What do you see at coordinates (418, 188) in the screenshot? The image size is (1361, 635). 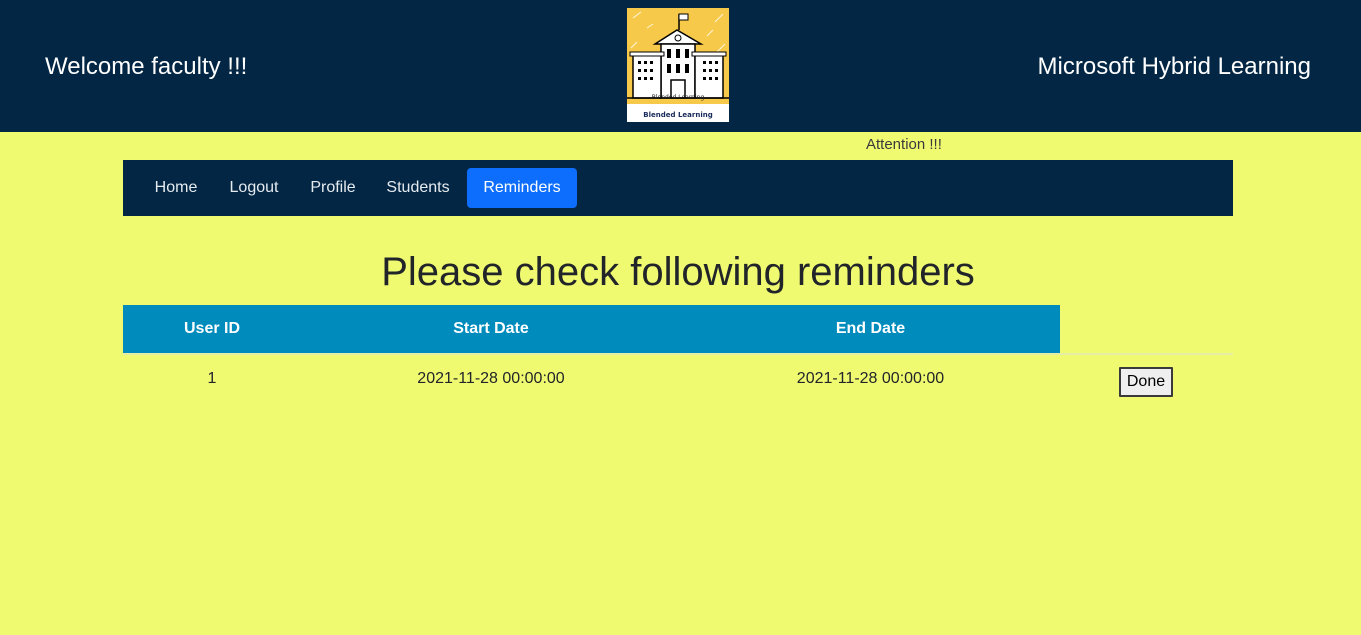 I see `nav-students-link: Students` at bounding box center [418, 188].